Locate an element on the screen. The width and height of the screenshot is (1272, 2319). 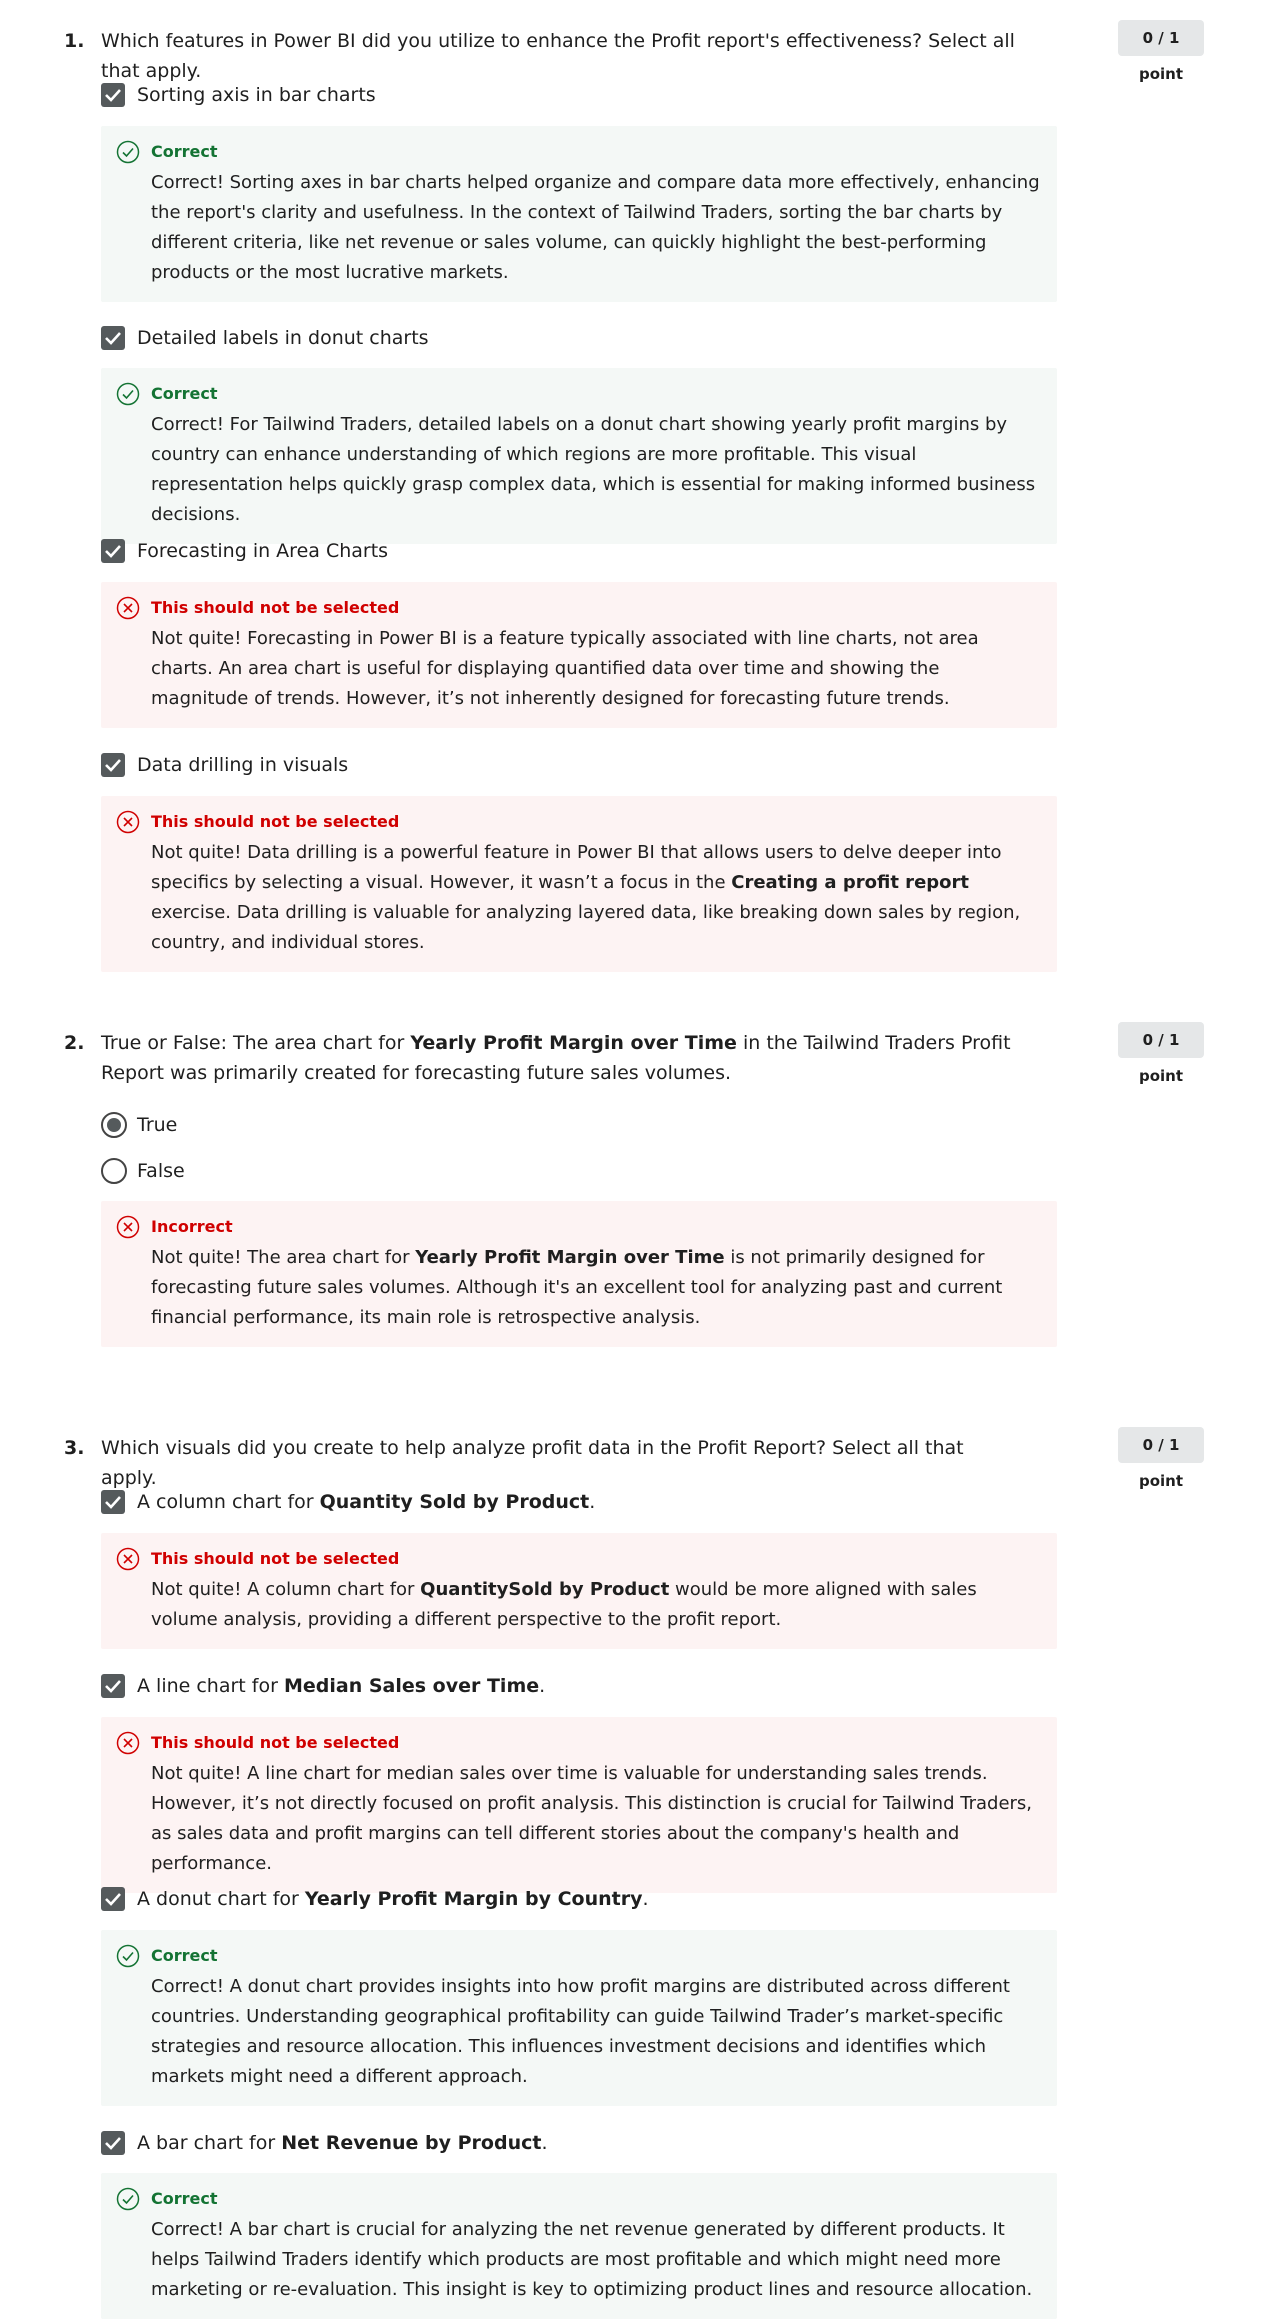
feedback-status: Incorrect is located at coordinates (192, 1226).